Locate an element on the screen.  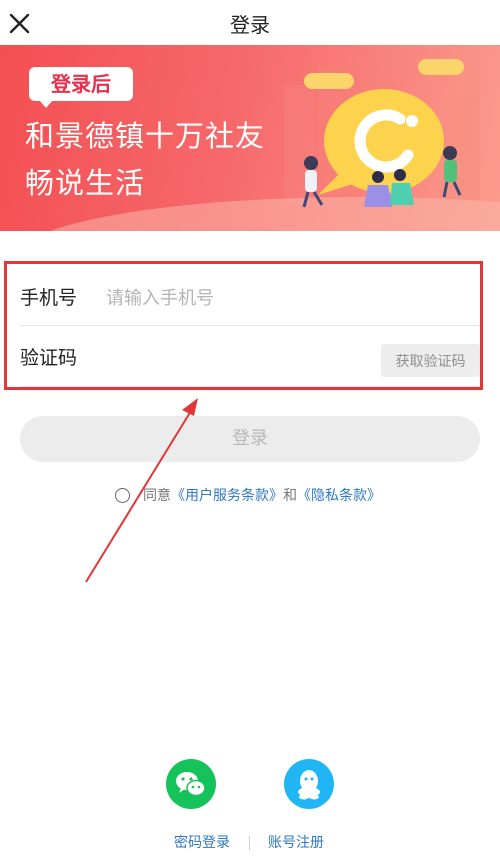
top-bar: 登录 is located at coordinates (250, 22).